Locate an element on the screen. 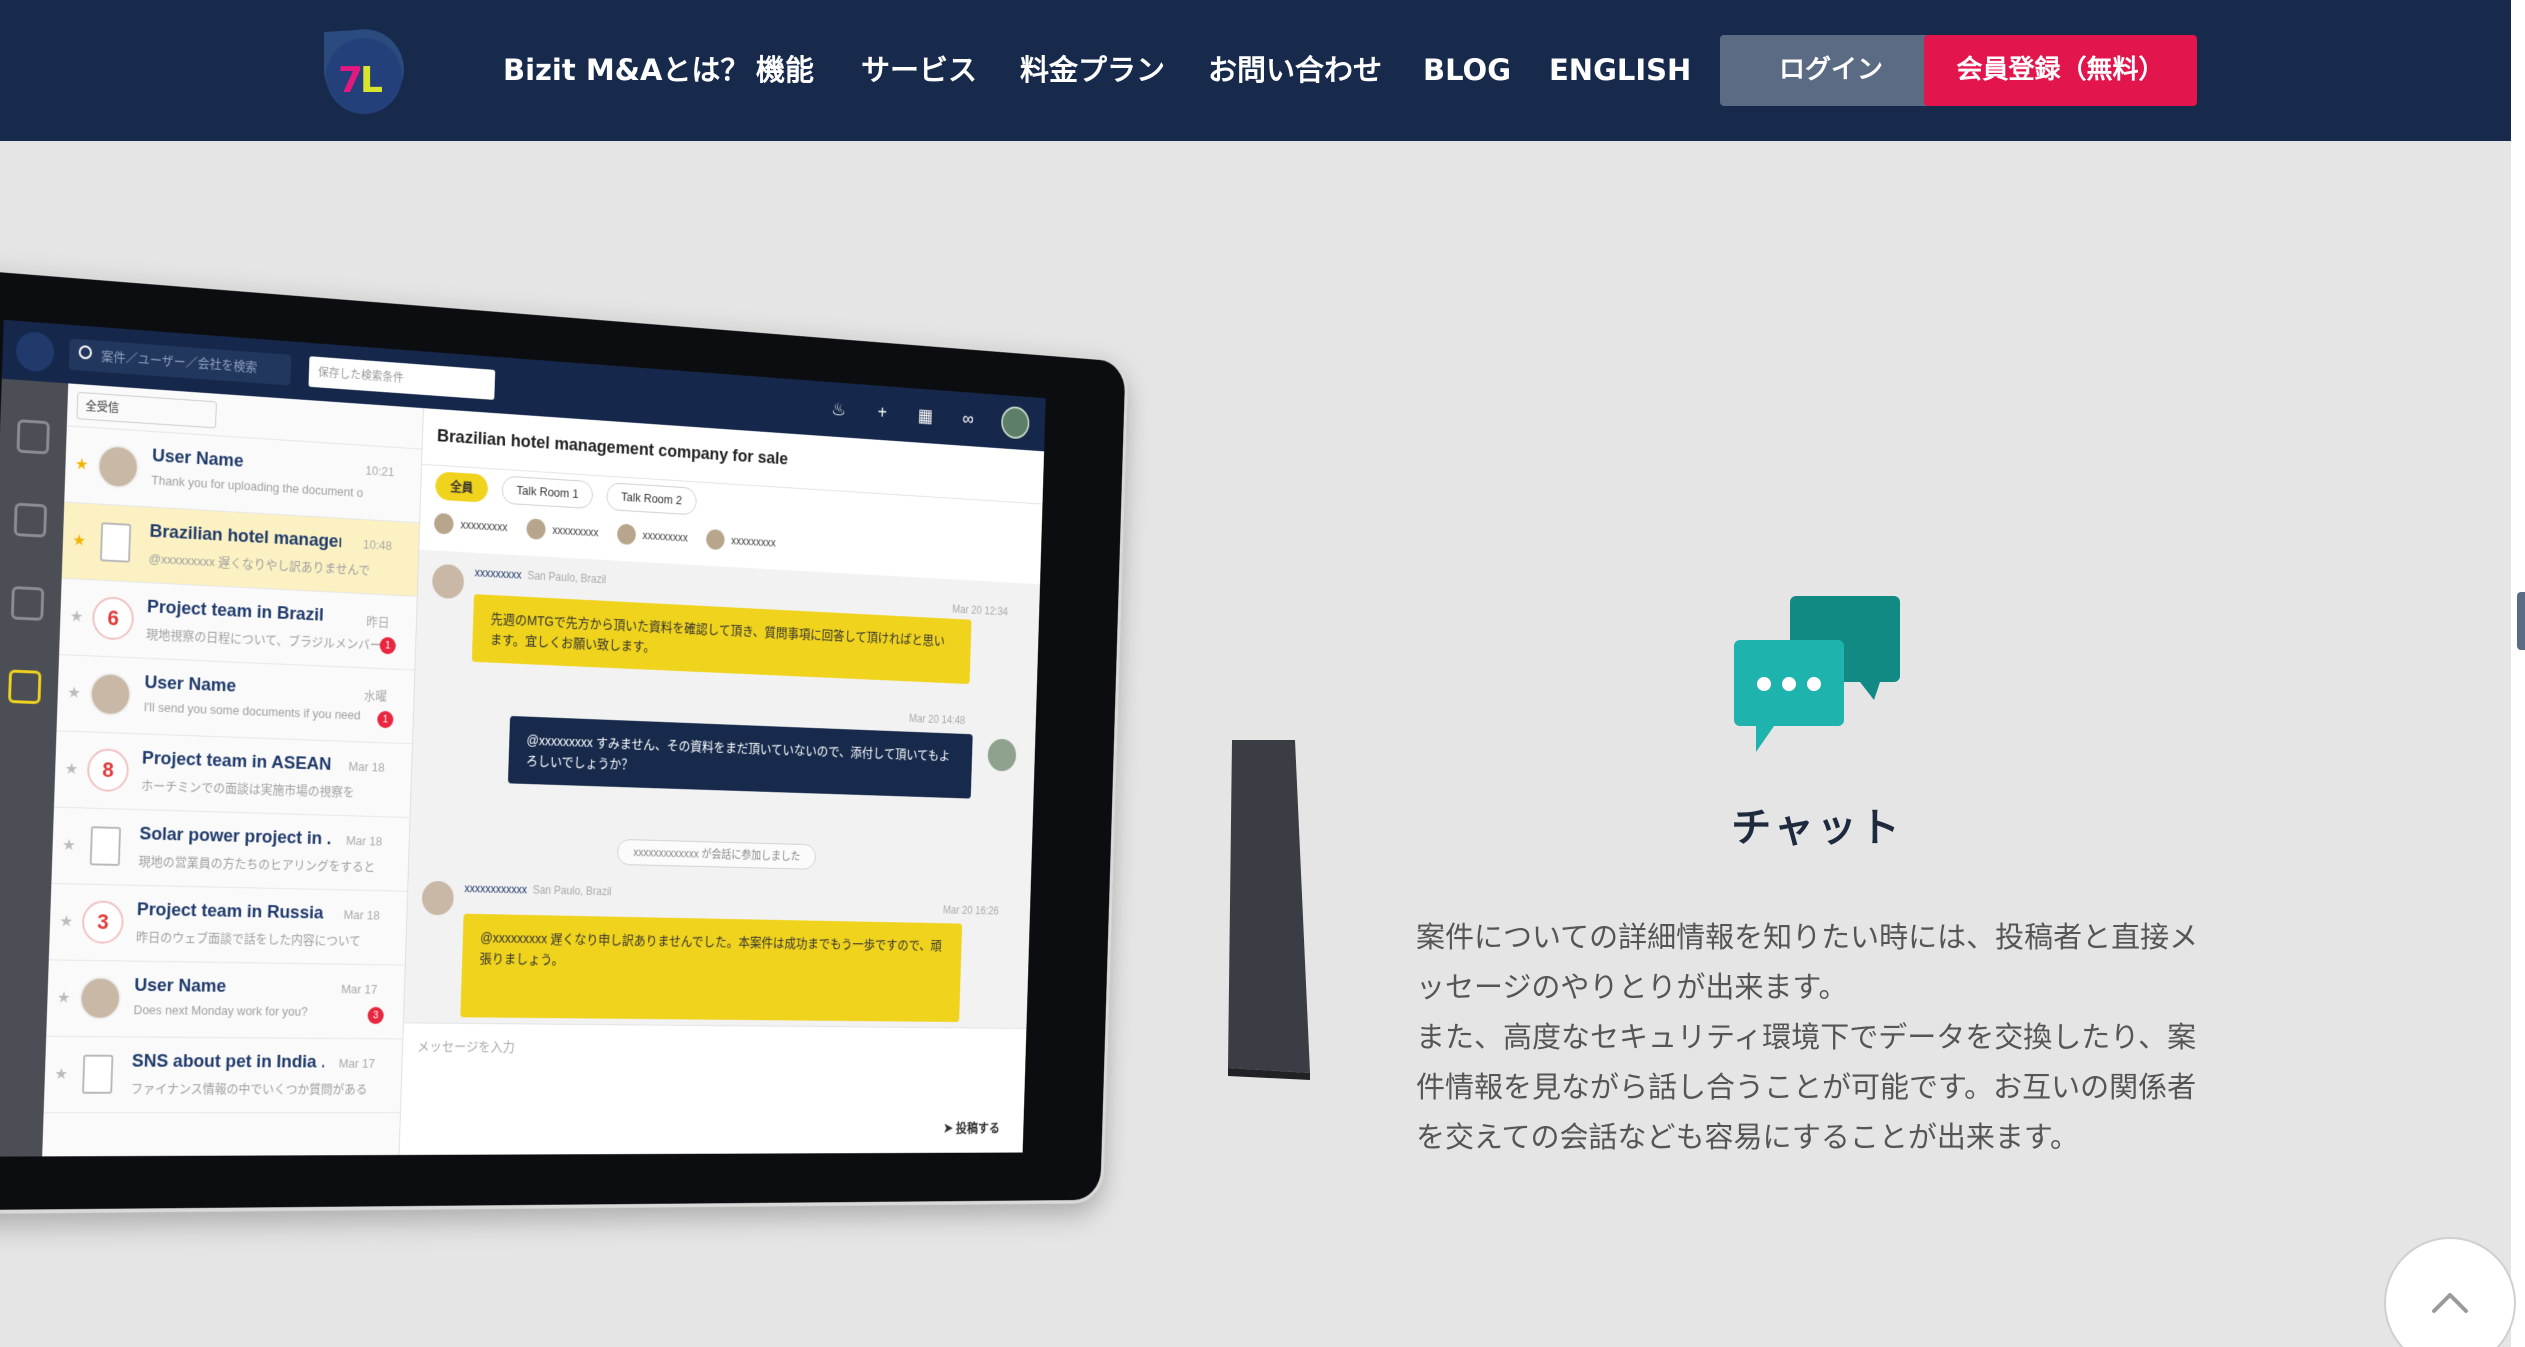  project-number-badge: 6 is located at coordinates (113, 618).